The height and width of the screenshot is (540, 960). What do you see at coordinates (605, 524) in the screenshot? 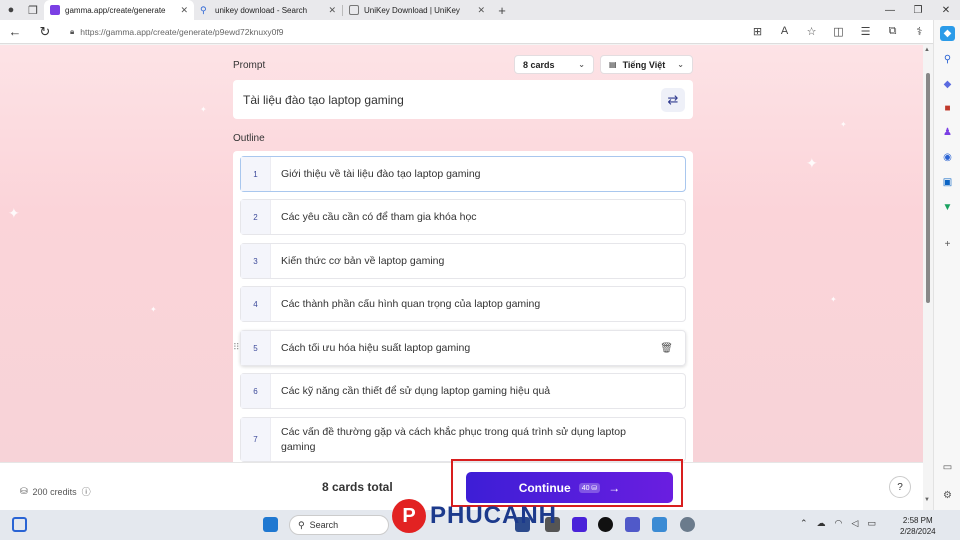
I see `xbox-icon` at bounding box center [605, 524].